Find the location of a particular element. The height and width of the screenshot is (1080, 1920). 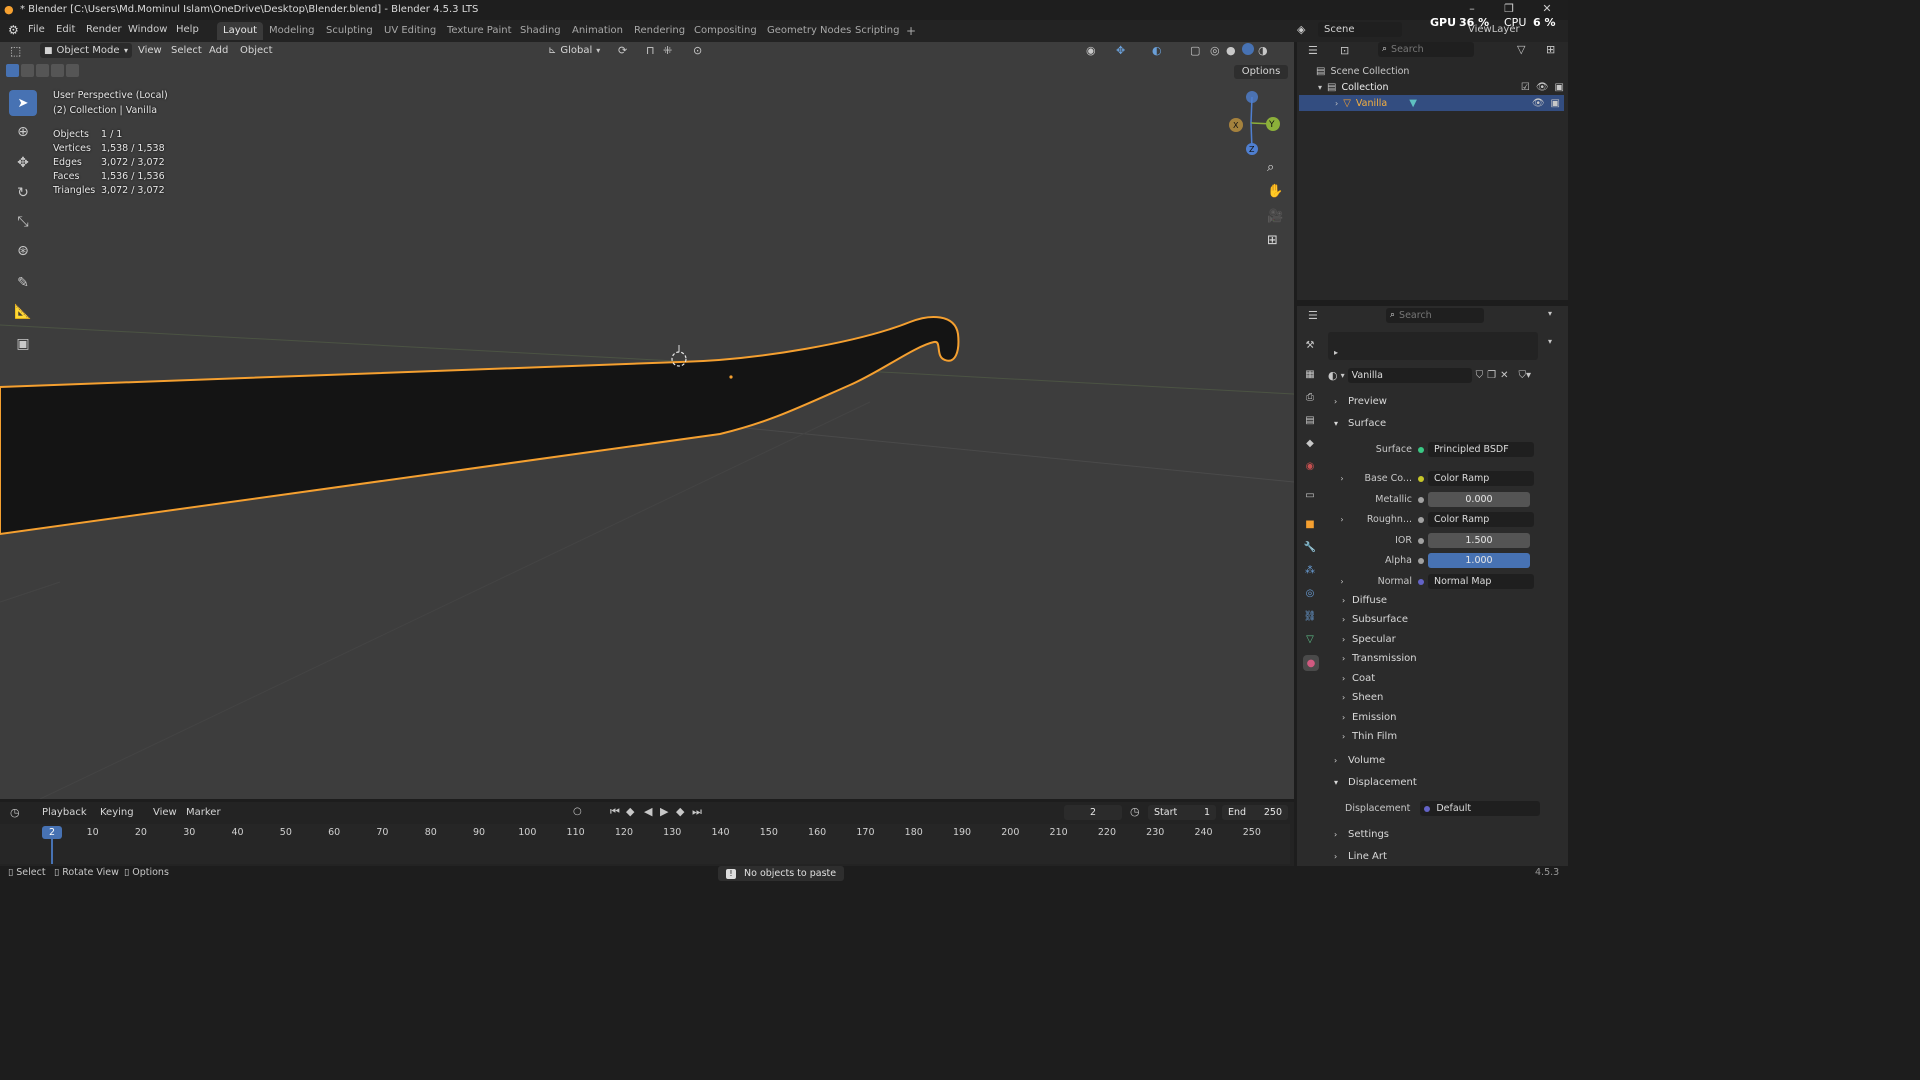

modifier-tab-icon: 🔧 is located at coordinates (1310, 547).